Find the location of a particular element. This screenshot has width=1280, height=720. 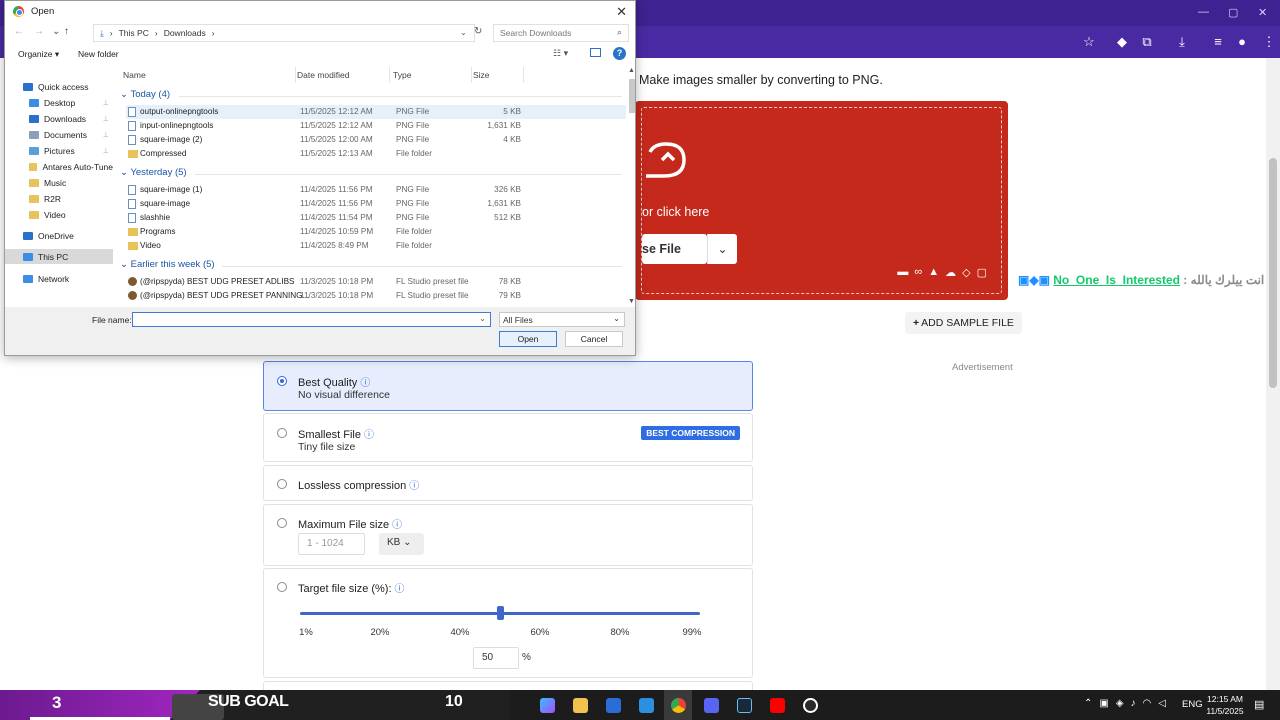

search-input: Search Downloads ⌕ is located at coordinates (561, 33).